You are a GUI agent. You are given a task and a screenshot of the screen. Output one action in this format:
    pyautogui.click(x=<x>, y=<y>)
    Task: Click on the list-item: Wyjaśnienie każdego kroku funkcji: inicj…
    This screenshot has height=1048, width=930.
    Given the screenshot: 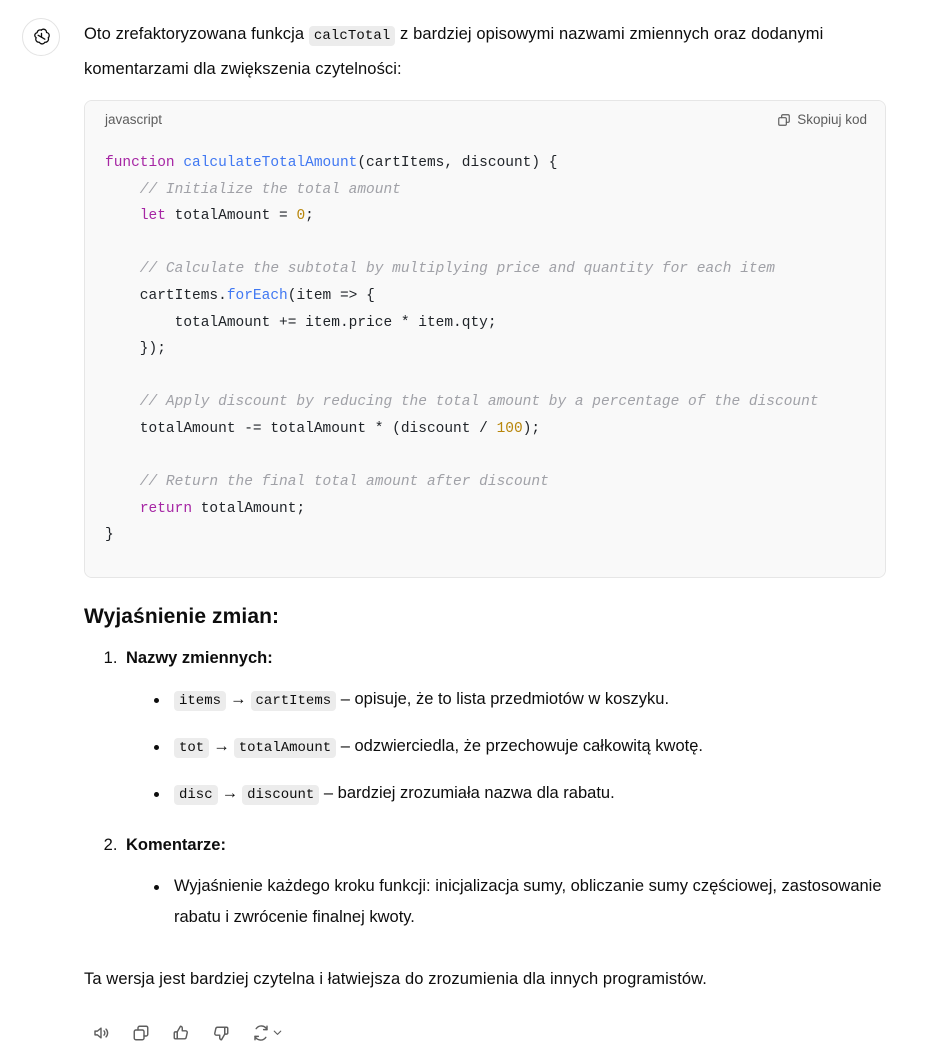 What is the action you would take?
    pyautogui.click(x=519, y=902)
    